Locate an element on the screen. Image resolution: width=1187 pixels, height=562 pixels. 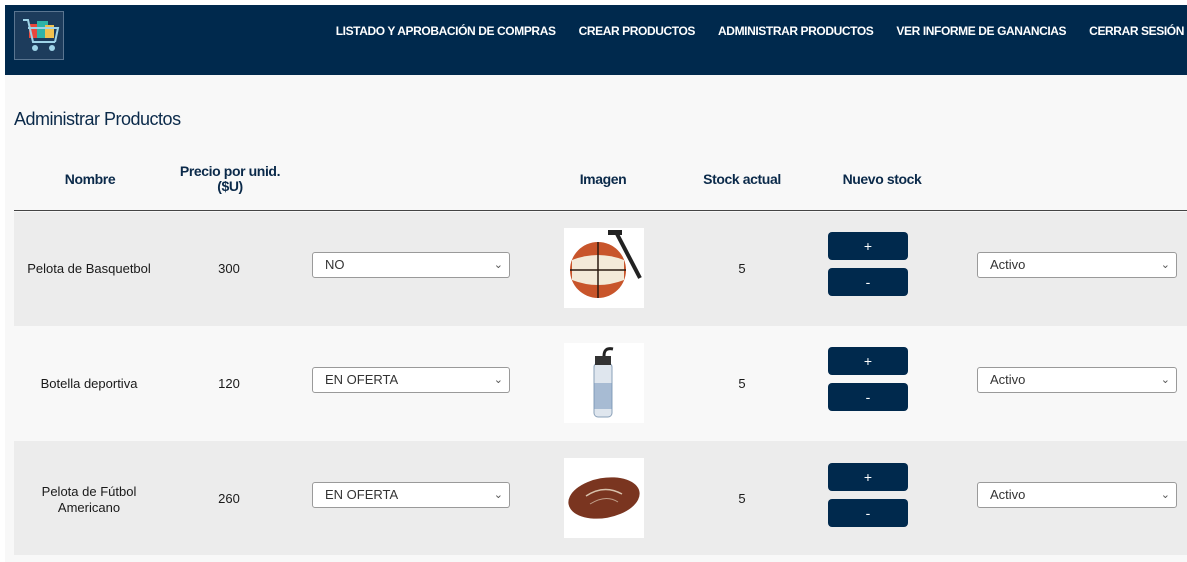
header-image: Imagen is located at coordinates (603, 179).